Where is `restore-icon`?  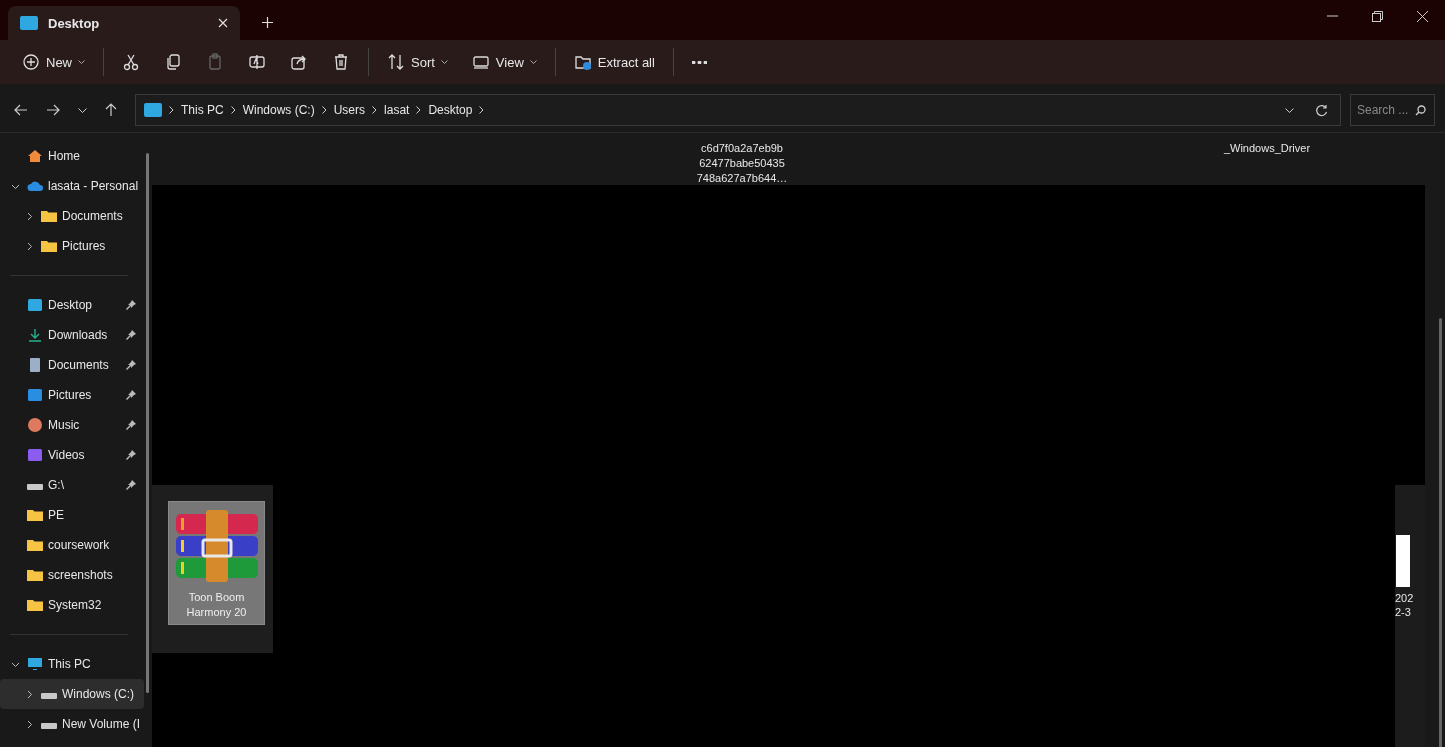 restore-icon is located at coordinates (1377, 16).